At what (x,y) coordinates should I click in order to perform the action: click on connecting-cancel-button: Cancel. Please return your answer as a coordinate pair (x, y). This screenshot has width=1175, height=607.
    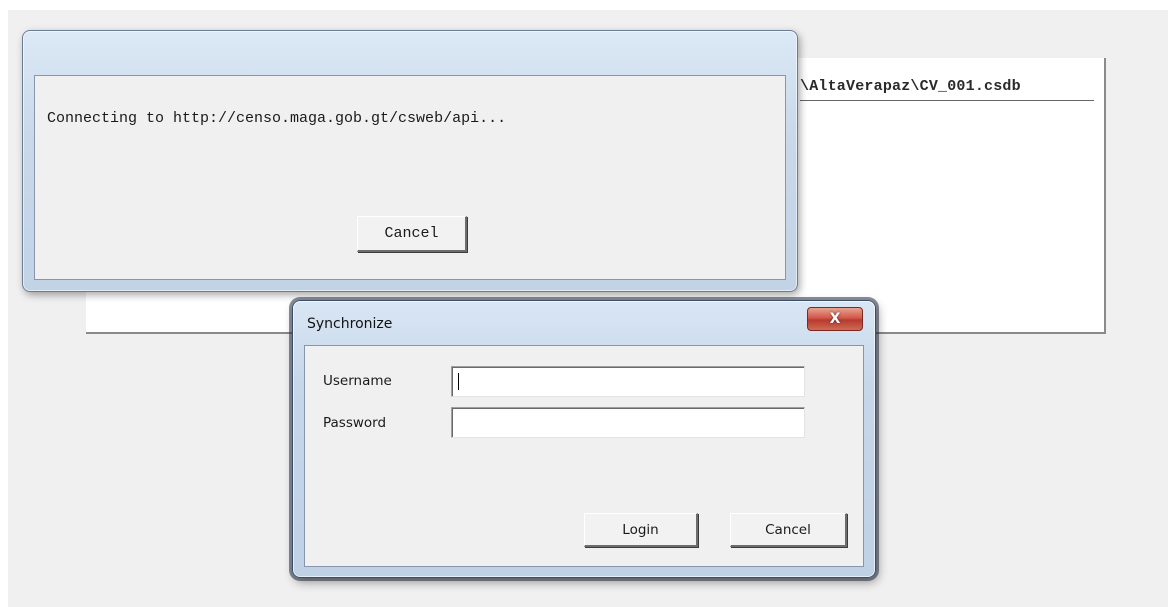
    Looking at the image, I should click on (412, 234).